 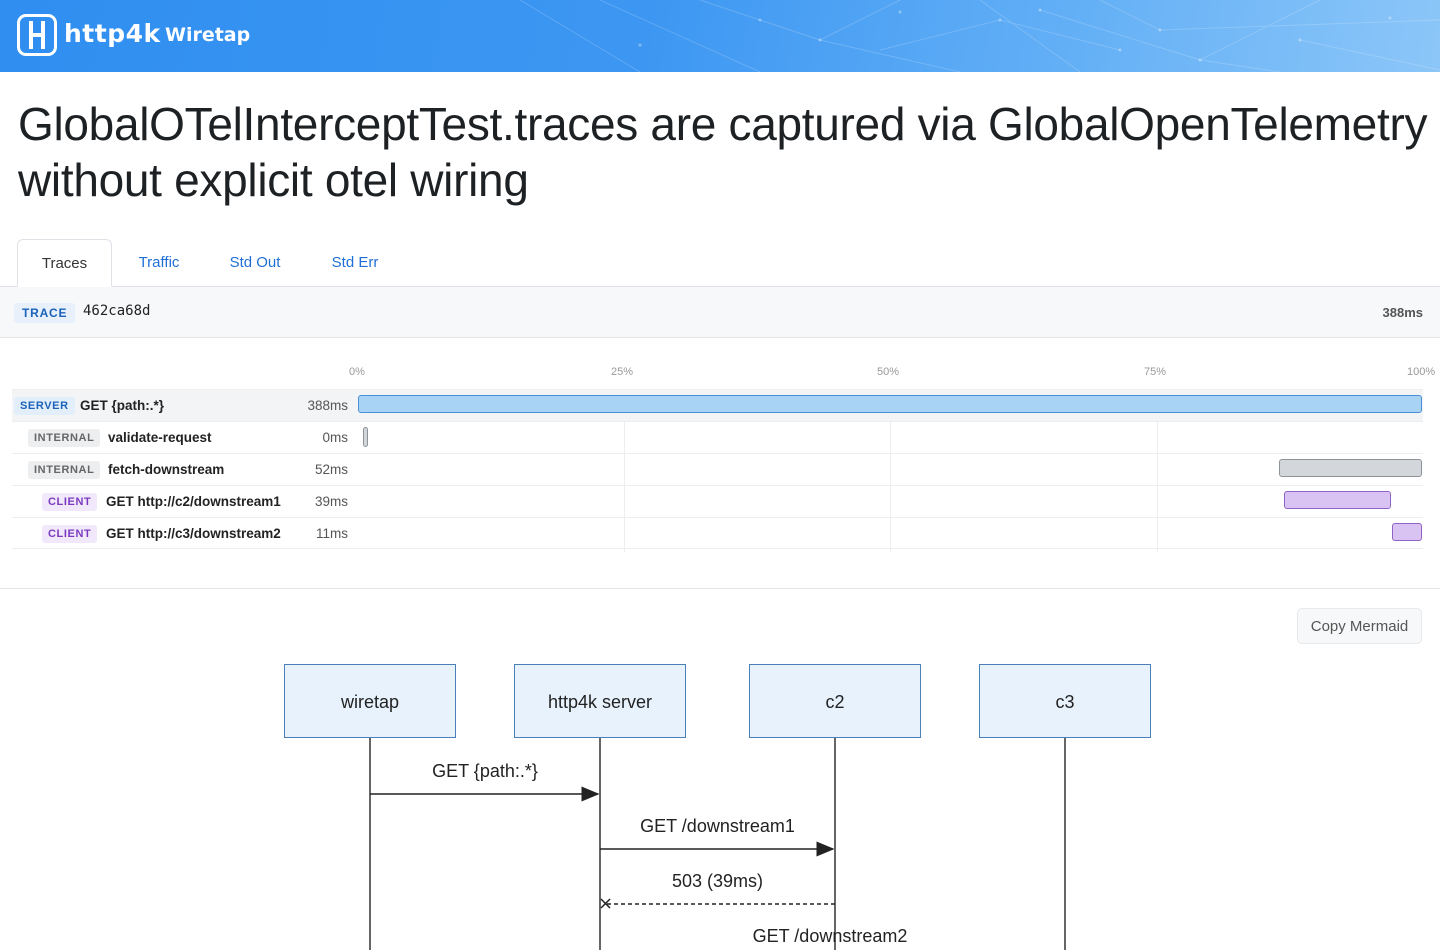 I want to click on span-duration: 0ms, so click(x=335, y=437).